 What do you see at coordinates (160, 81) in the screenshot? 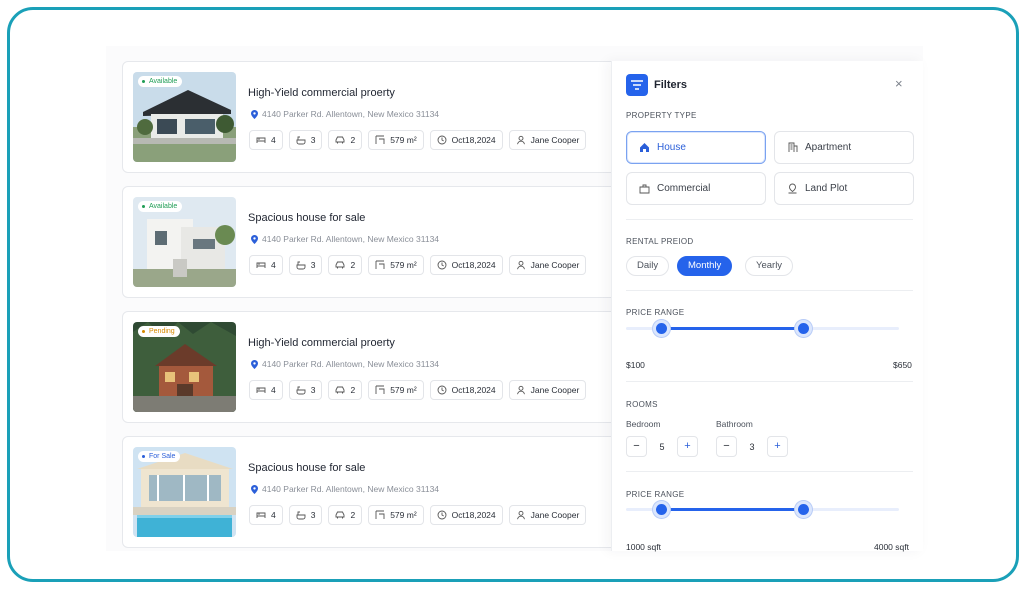
I see `status-badge: Available` at bounding box center [160, 81].